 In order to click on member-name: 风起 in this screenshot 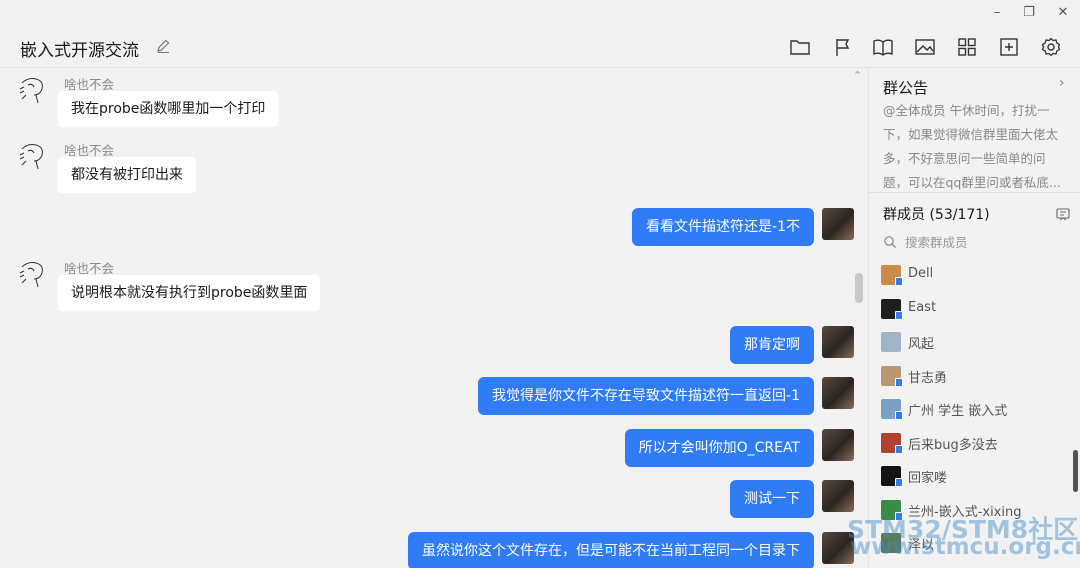, I will do `click(921, 344)`.